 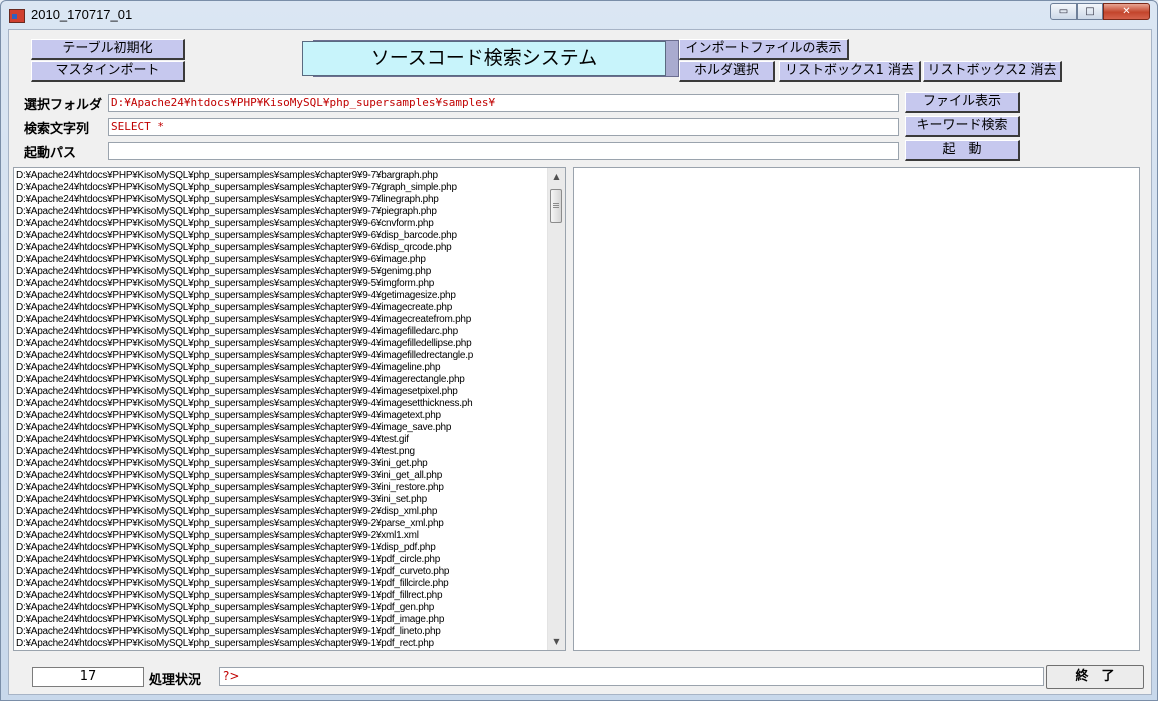 What do you see at coordinates (63, 105) in the screenshot?
I see `folder-label: 選択フォルダ` at bounding box center [63, 105].